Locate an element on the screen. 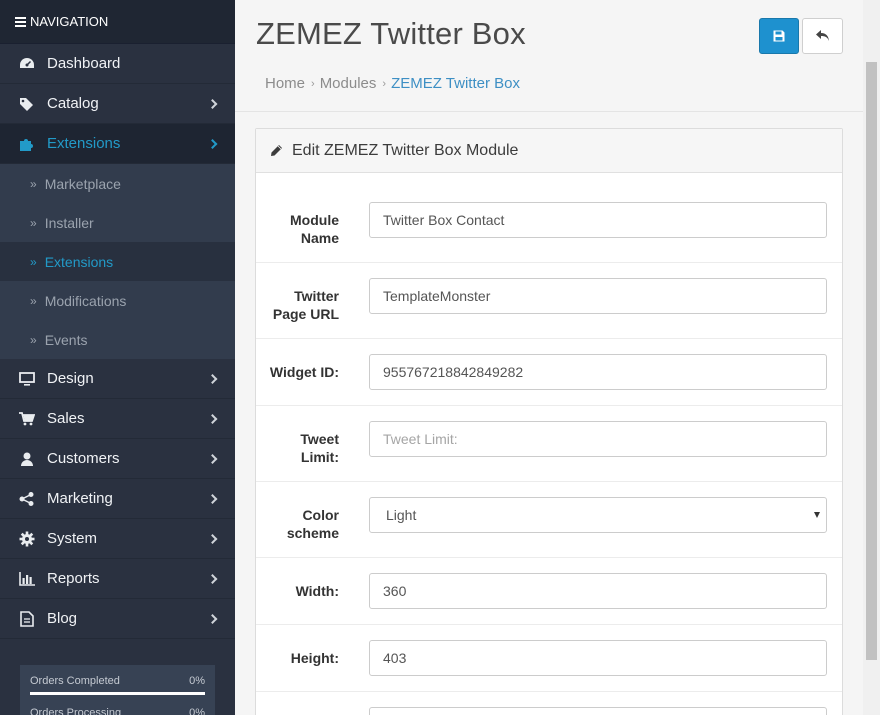 The width and height of the screenshot is (880, 715). tags-icon is located at coordinates (27, 104).